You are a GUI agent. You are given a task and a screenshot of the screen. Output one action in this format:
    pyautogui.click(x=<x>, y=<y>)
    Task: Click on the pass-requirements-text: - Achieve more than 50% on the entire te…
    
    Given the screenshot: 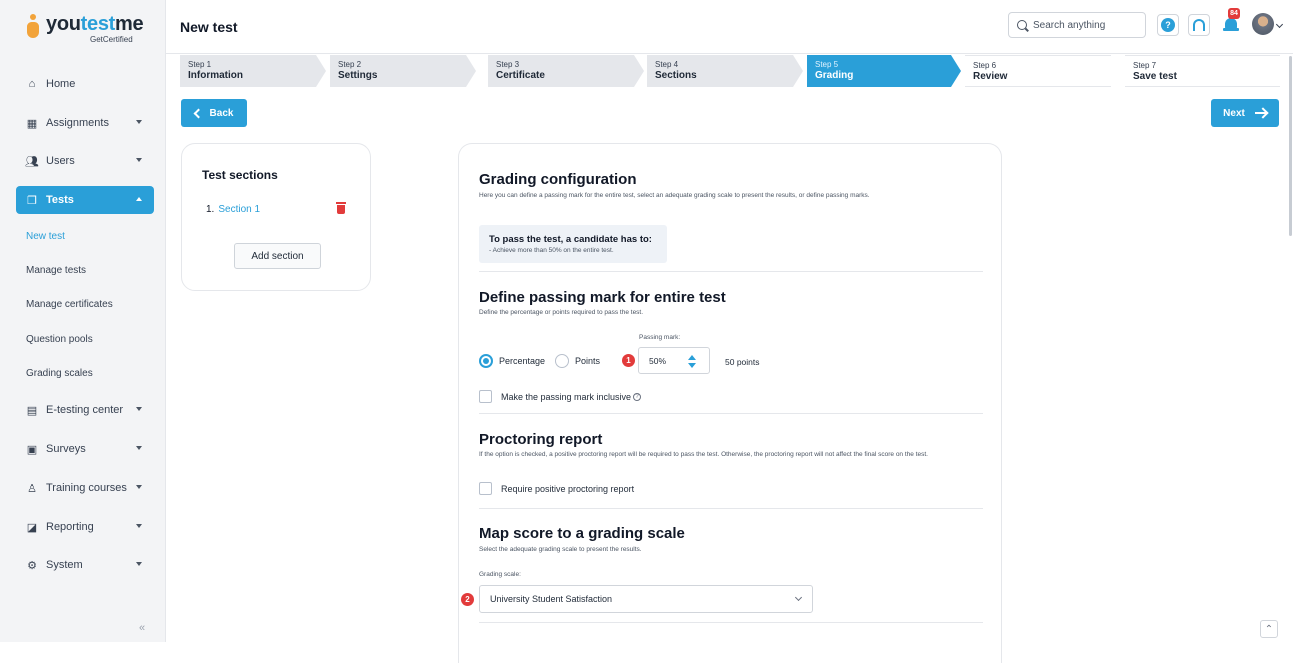 What is the action you would take?
    pyautogui.click(x=551, y=250)
    